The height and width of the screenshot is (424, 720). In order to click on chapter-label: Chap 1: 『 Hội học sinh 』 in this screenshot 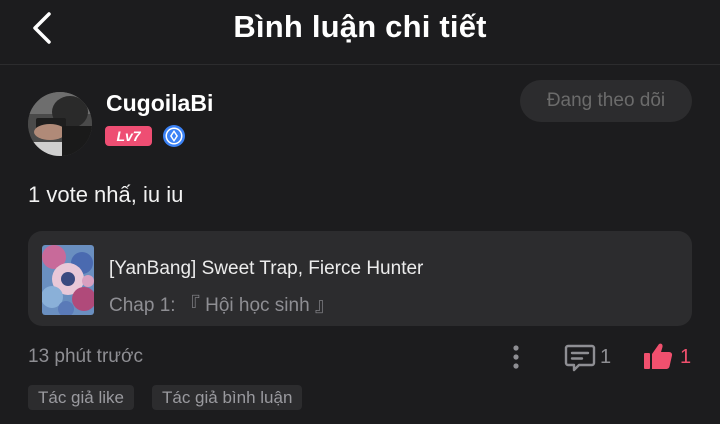, I will do `click(221, 305)`.